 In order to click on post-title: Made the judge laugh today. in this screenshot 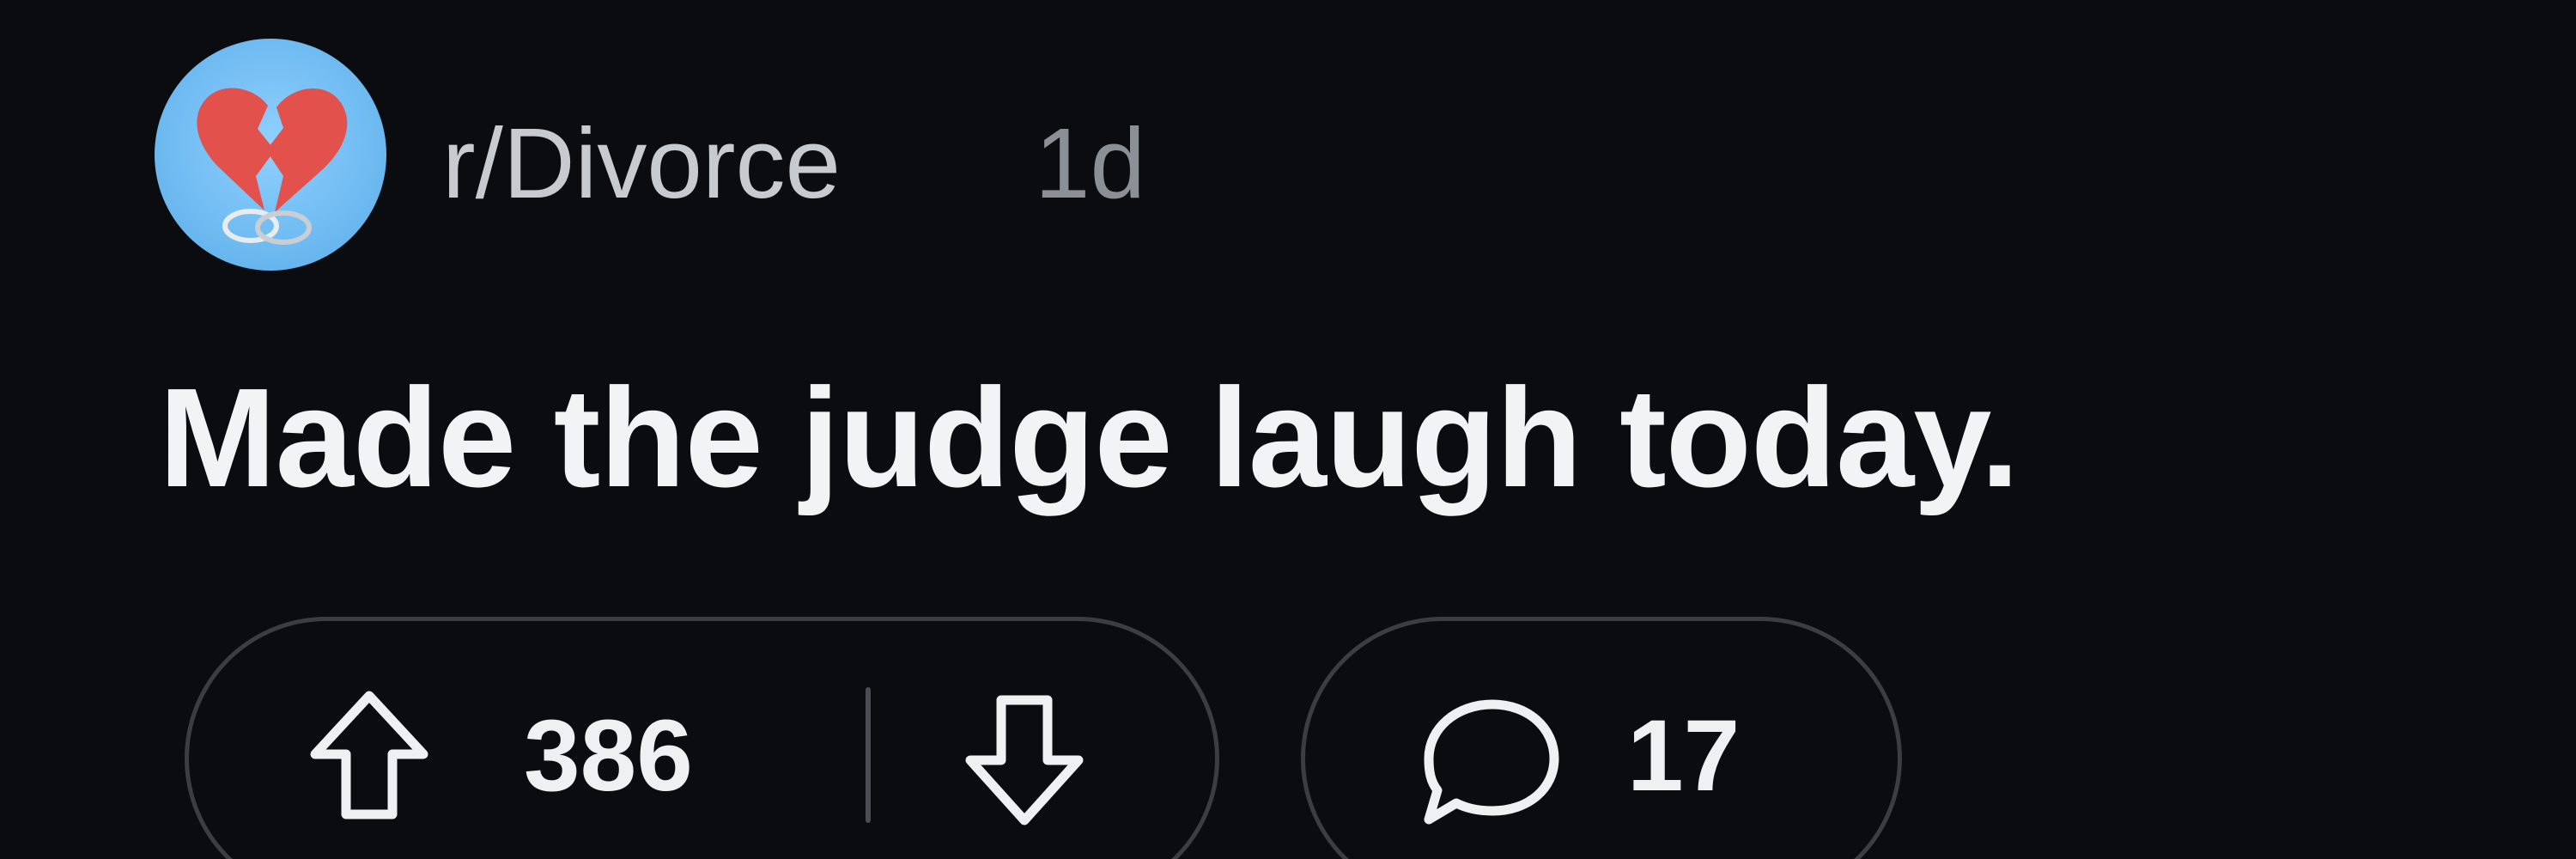, I will do `click(1089, 438)`.